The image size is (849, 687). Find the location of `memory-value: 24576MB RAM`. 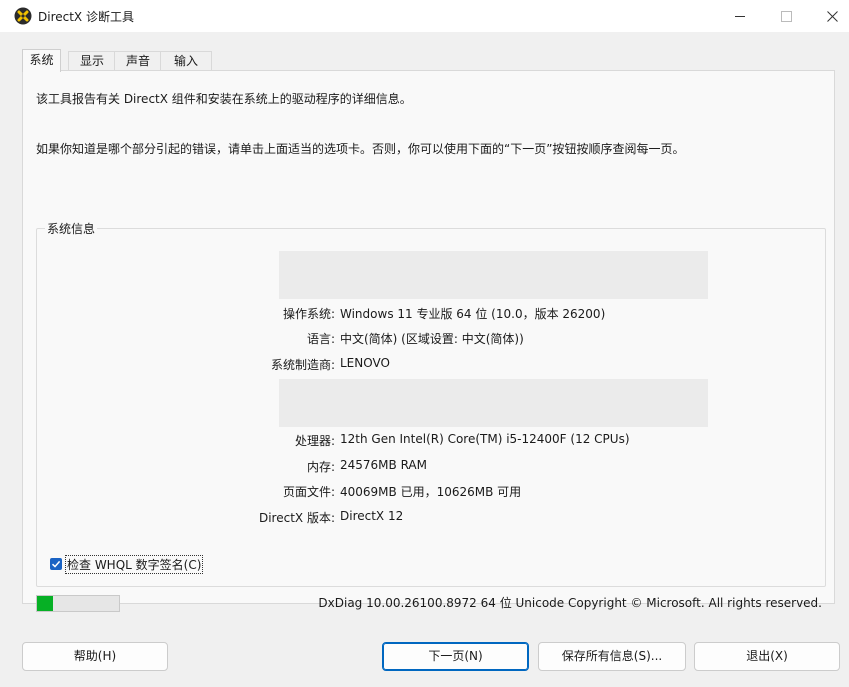

memory-value: 24576MB RAM is located at coordinates (383, 465).